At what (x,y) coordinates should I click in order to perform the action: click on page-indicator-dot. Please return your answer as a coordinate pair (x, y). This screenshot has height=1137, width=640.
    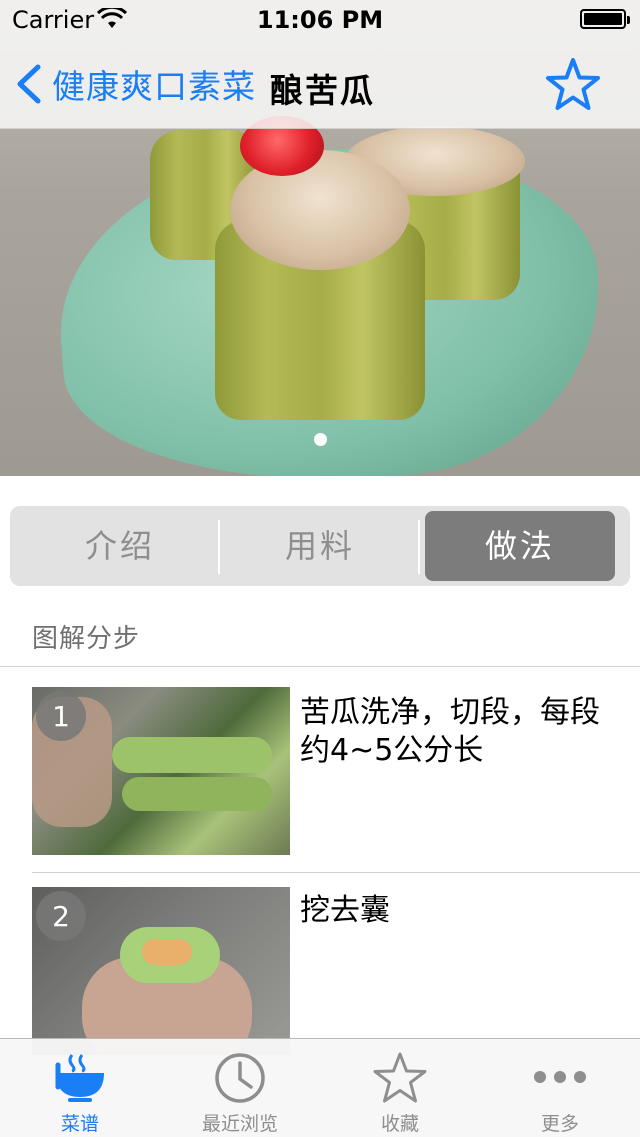
    Looking at the image, I should click on (320, 439).